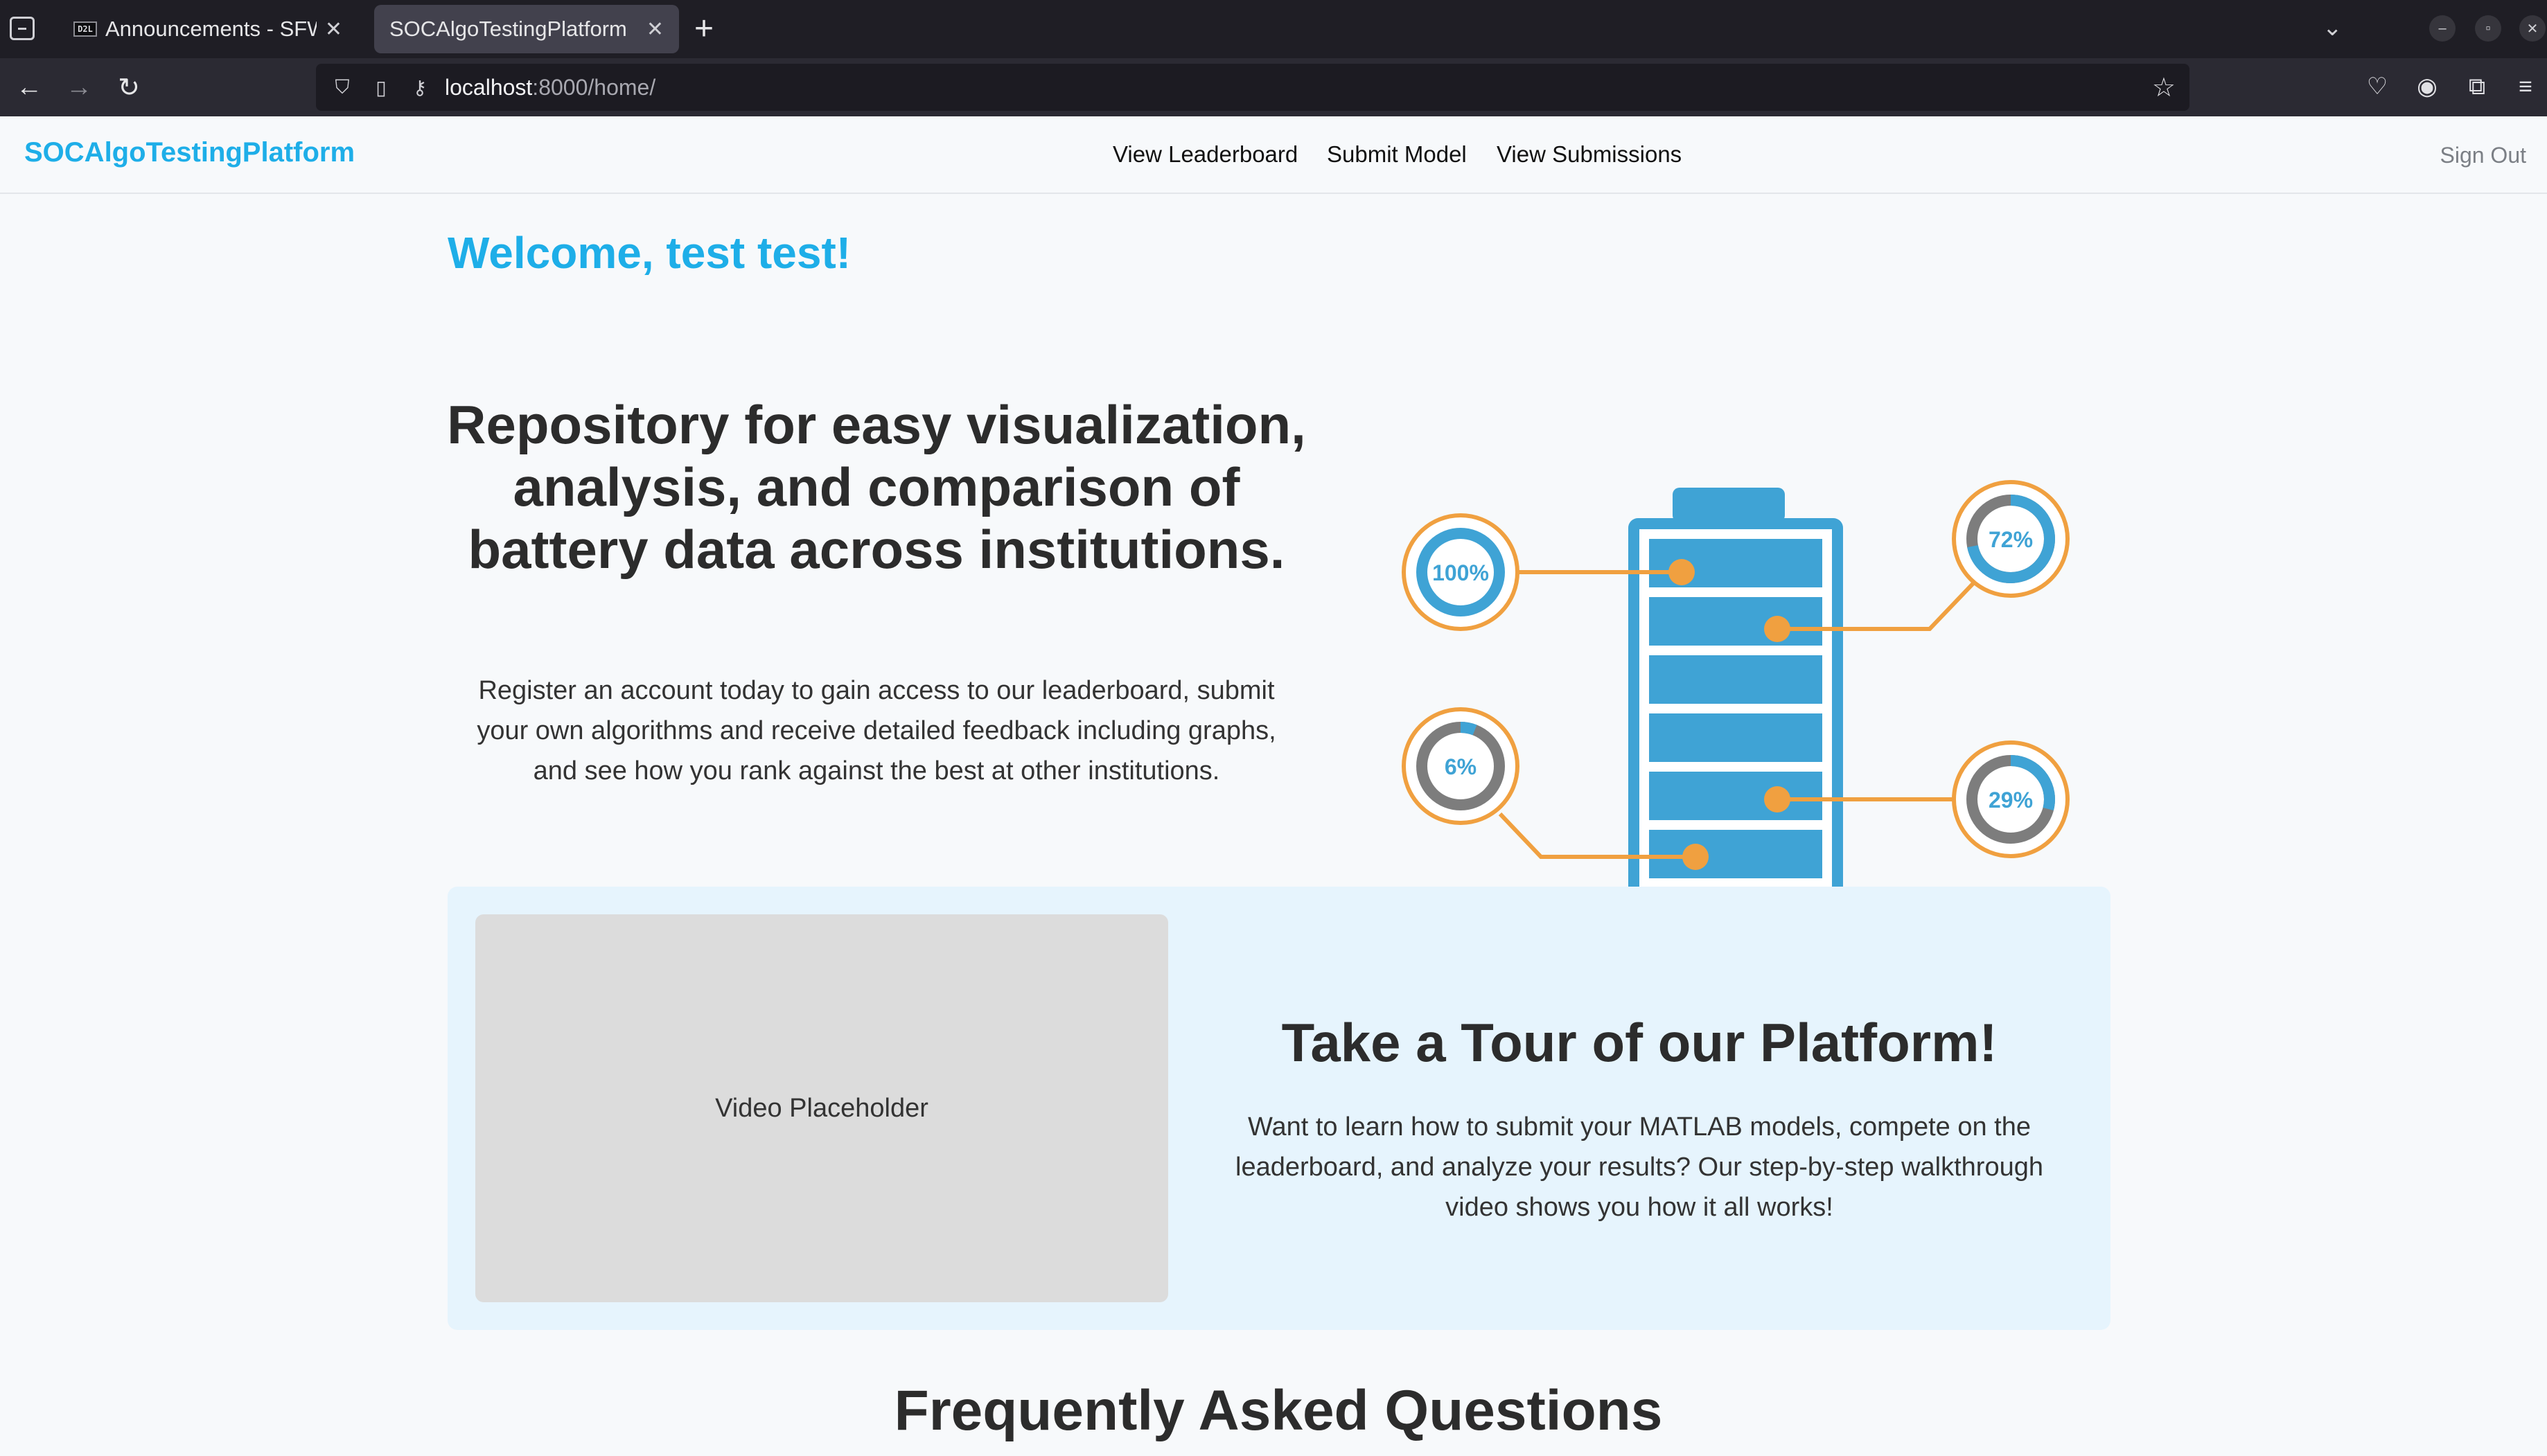 The height and width of the screenshot is (1456, 2547). What do you see at coordinates (2532, 28) in the screenshot?
I see `close-window-icon: ✕` at bounding box center [2532, 28].